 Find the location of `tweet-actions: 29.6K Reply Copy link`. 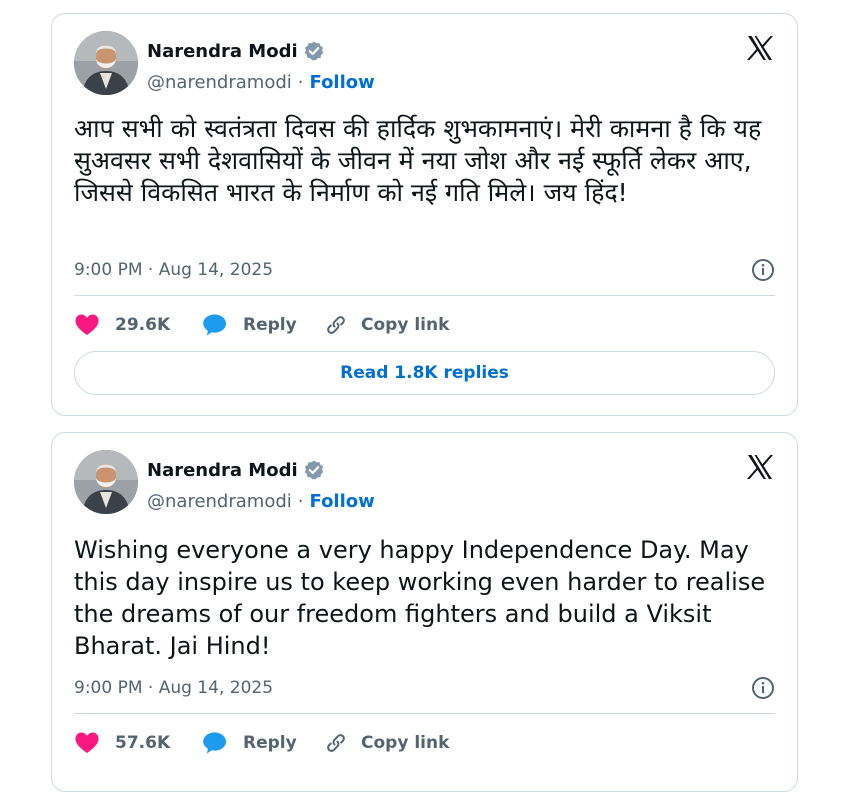

tweet-actions: 29.6K Reply Copy link is located at coordinates (424, 325).